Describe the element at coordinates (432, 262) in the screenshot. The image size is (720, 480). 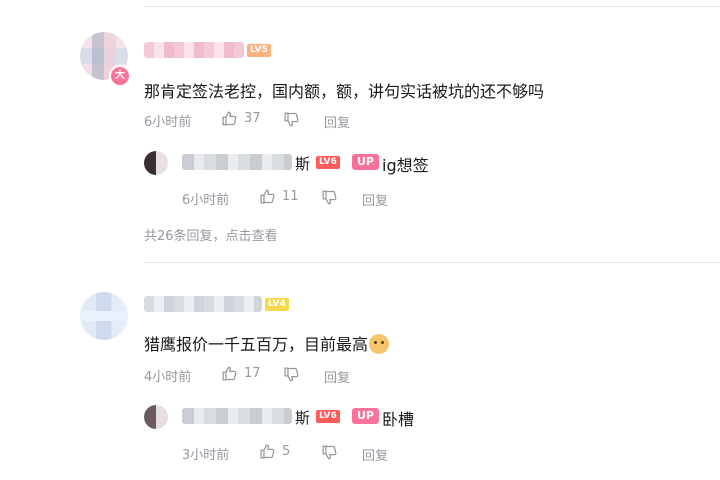
I see `comment-divider` at that location.